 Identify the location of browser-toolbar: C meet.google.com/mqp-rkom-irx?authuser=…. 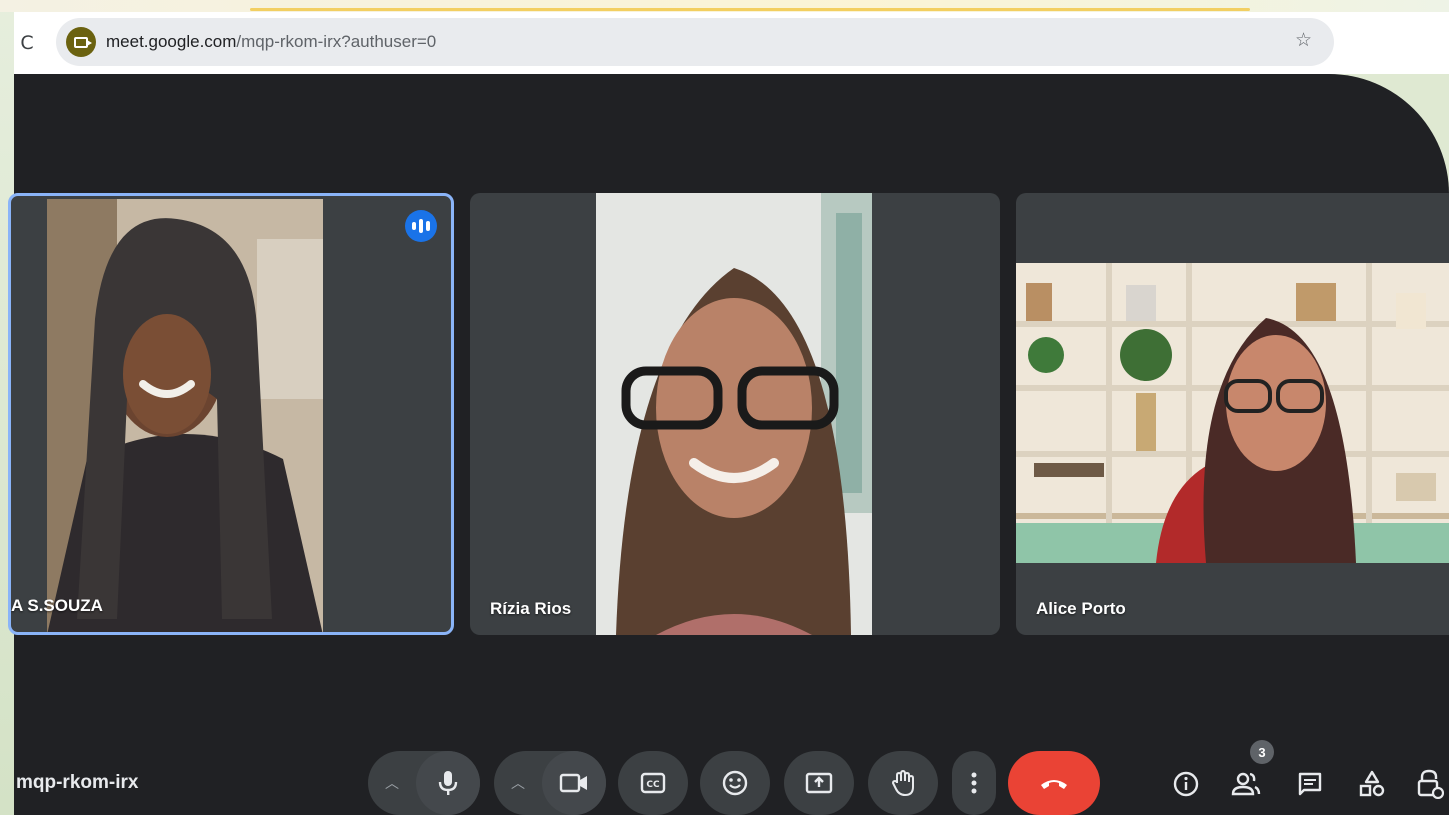
(731, 43).